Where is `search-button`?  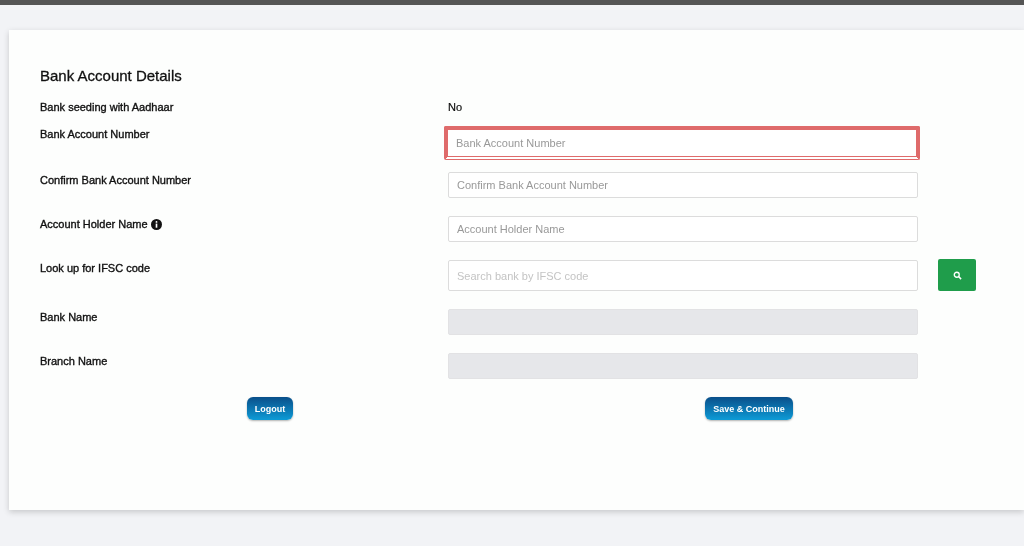 search-button is located at coordinates (957, 275).